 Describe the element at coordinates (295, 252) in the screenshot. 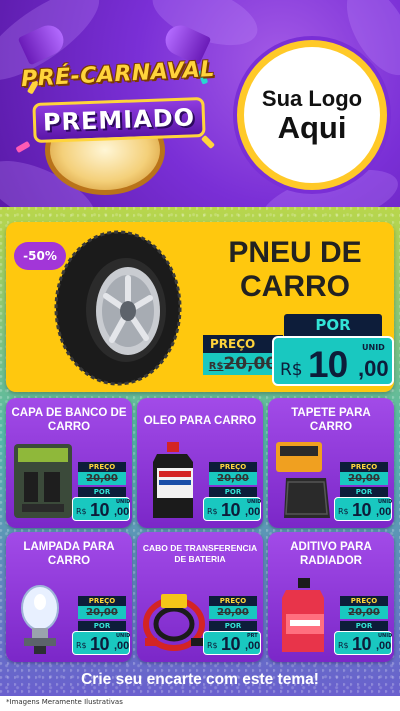

I see `featured-name-line1: PNEU DE` at that location.